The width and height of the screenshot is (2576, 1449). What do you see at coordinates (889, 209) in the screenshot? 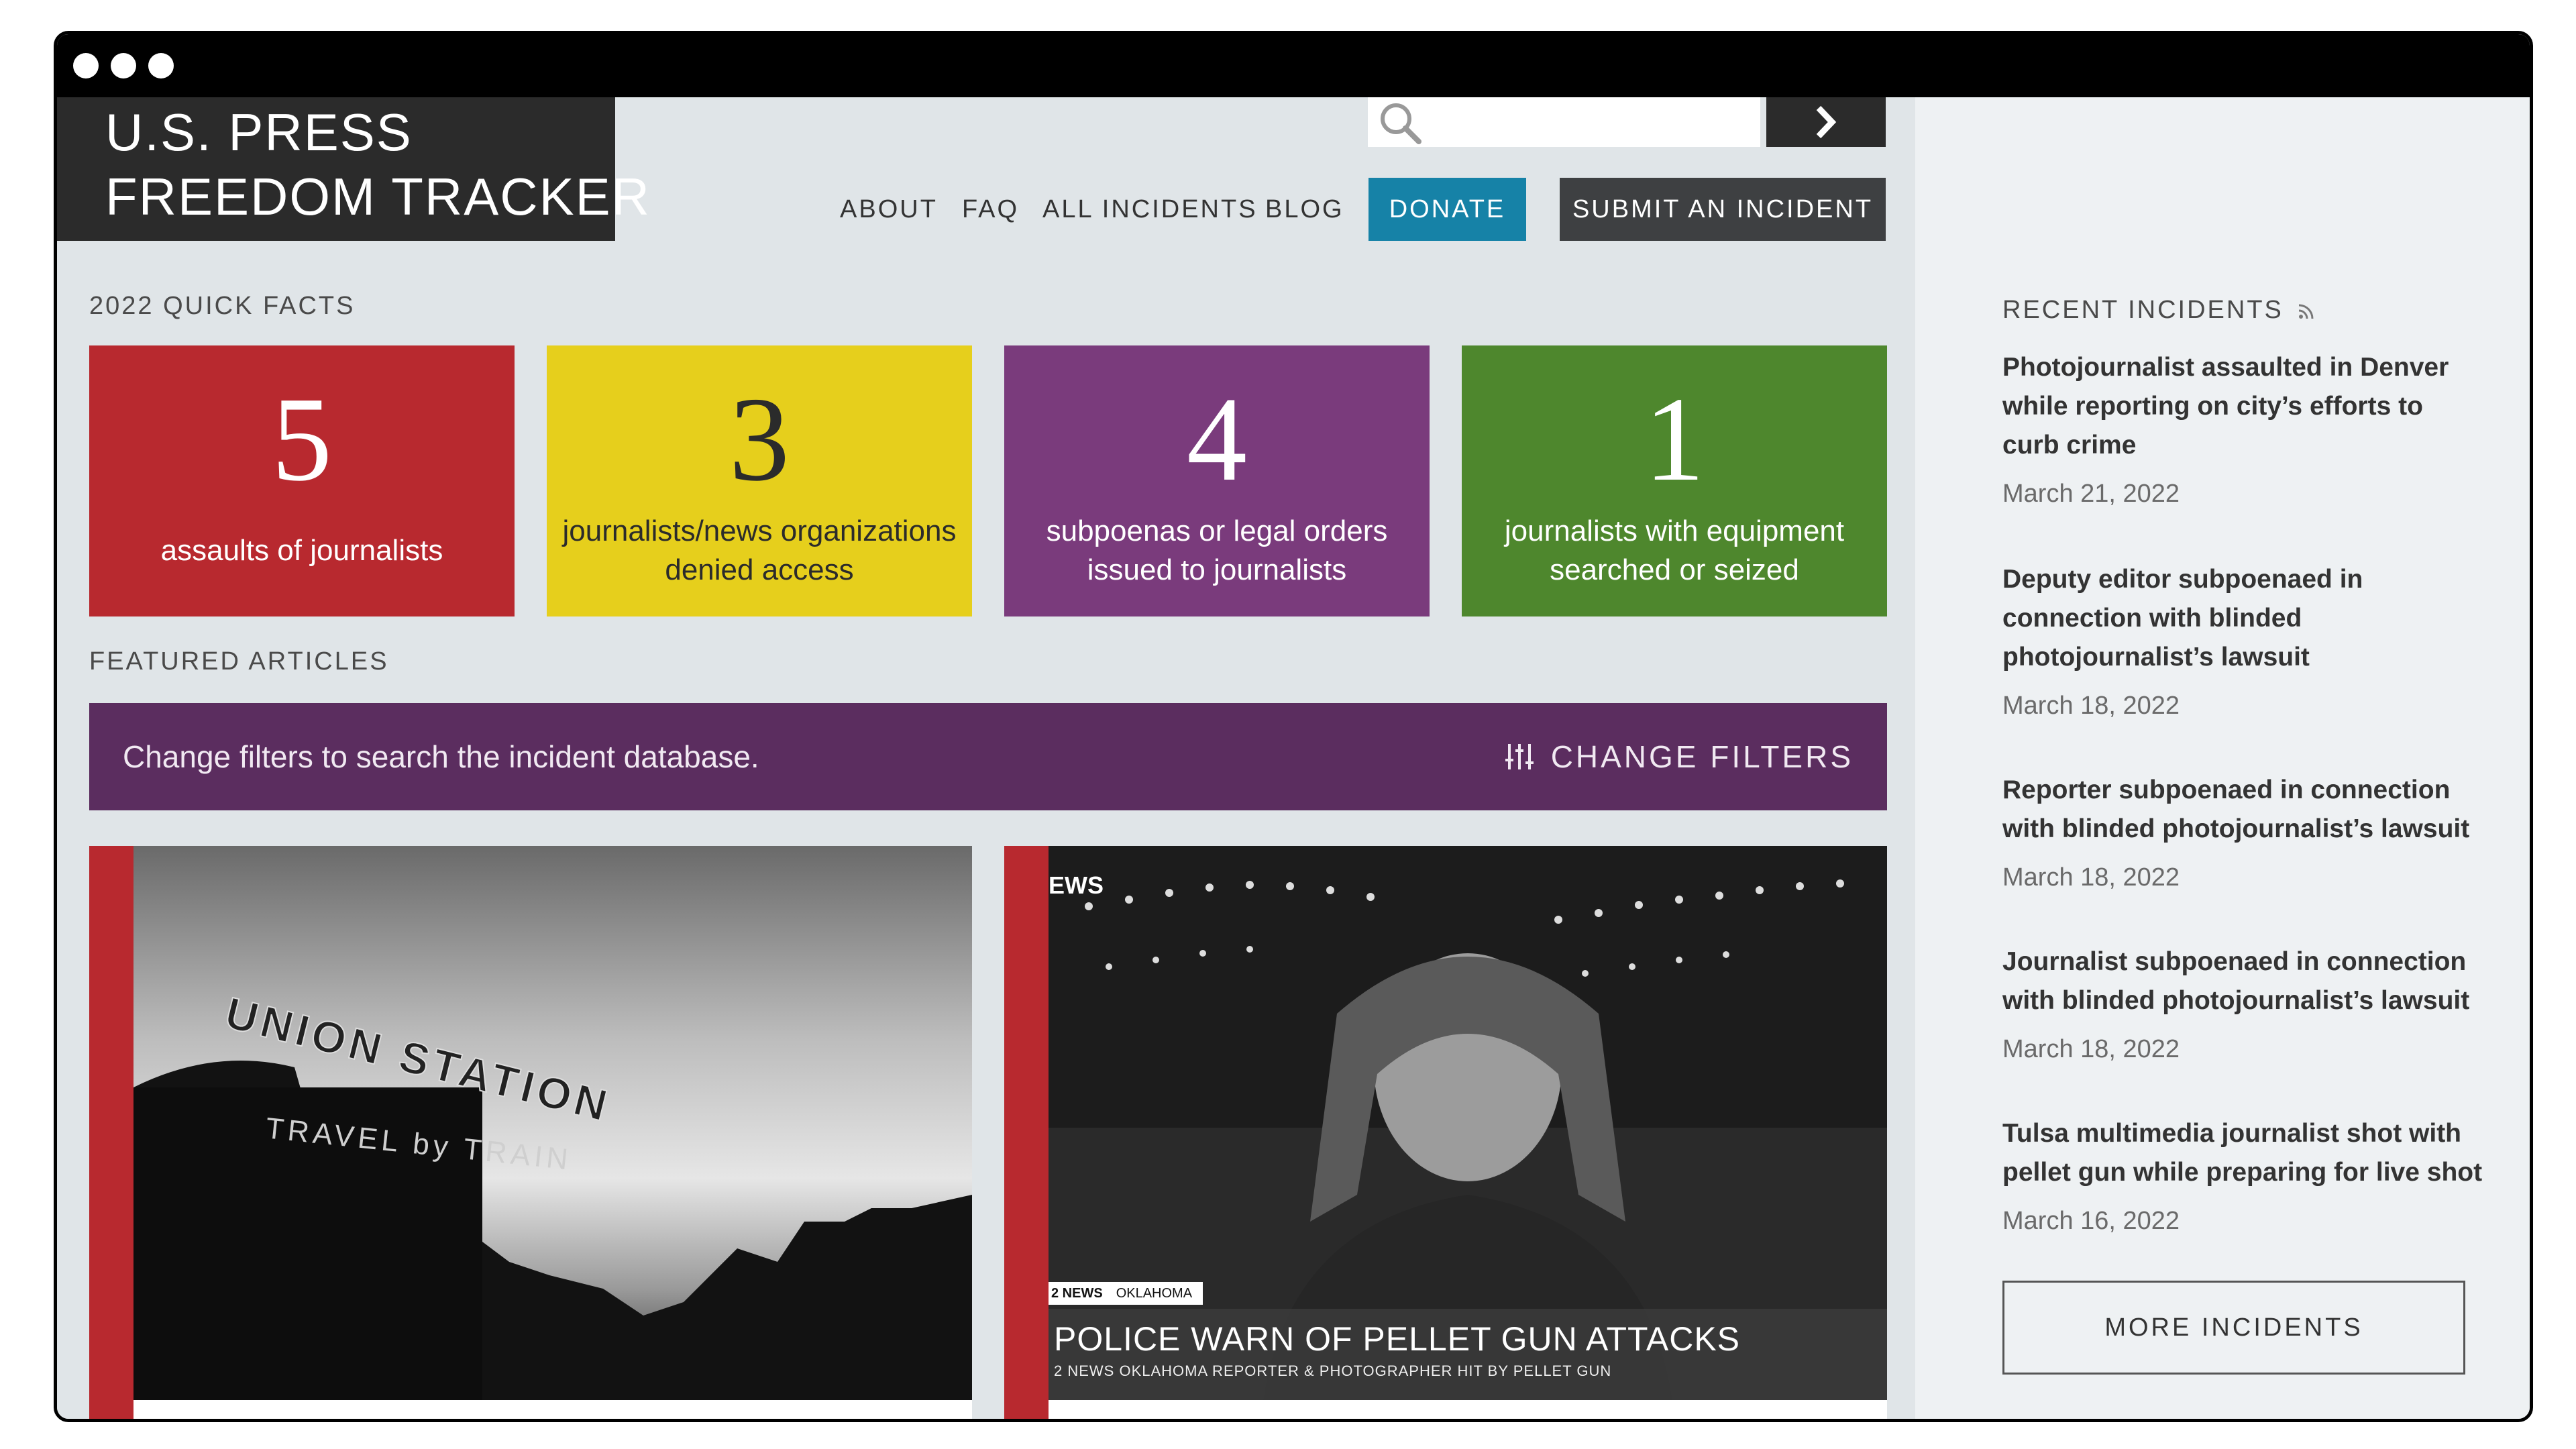
I see `nav-about: ABOUT` at bounding box center [889, 209].